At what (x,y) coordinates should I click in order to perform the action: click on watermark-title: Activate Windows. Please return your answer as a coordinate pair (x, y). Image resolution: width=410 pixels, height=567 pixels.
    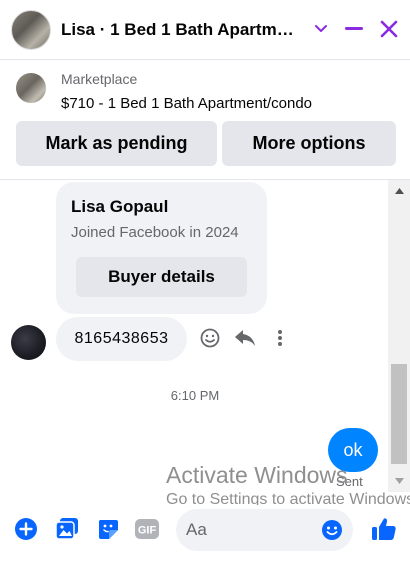
    Looking at the image, I should click on (257, 475).